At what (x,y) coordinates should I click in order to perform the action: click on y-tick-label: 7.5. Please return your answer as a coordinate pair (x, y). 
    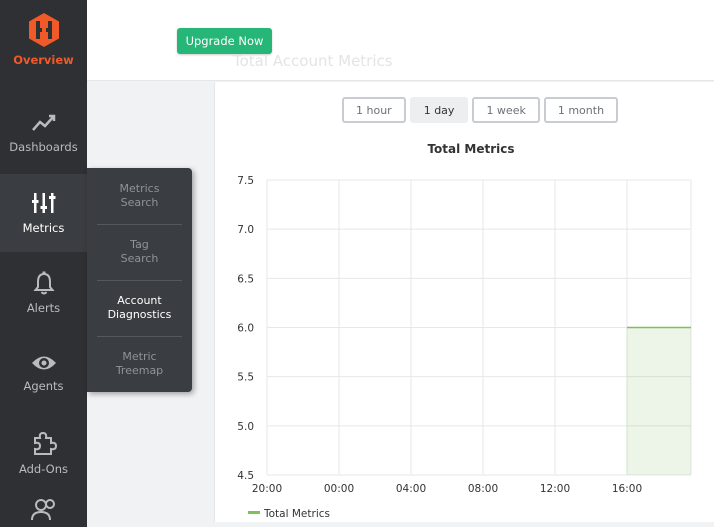
    Looking at the image, I should click on (245, 181).